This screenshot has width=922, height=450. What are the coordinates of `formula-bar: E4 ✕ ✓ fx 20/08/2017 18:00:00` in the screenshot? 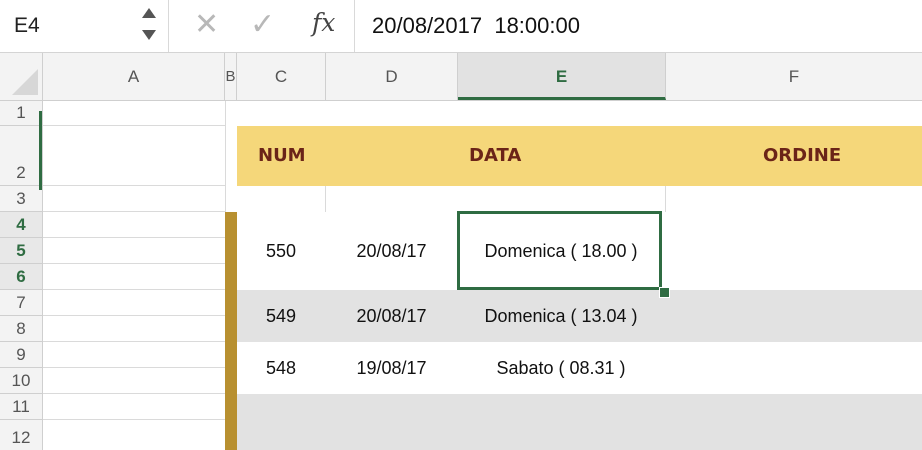 It's located at (461, 26).